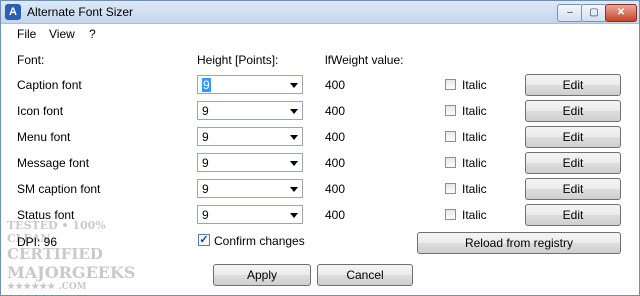  I want to click on weight-value-menu: 400, so click(335, 137).